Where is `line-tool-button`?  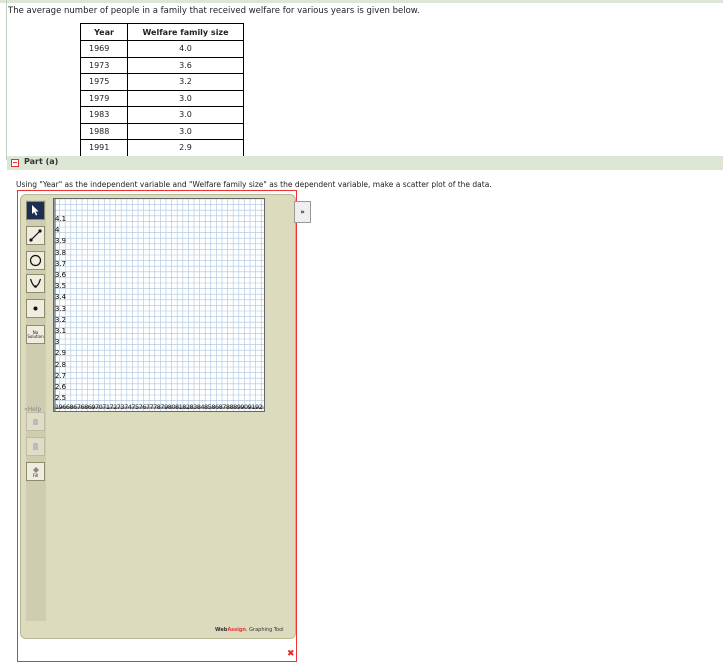
line-tool-button is located at coordinates (35, 235).